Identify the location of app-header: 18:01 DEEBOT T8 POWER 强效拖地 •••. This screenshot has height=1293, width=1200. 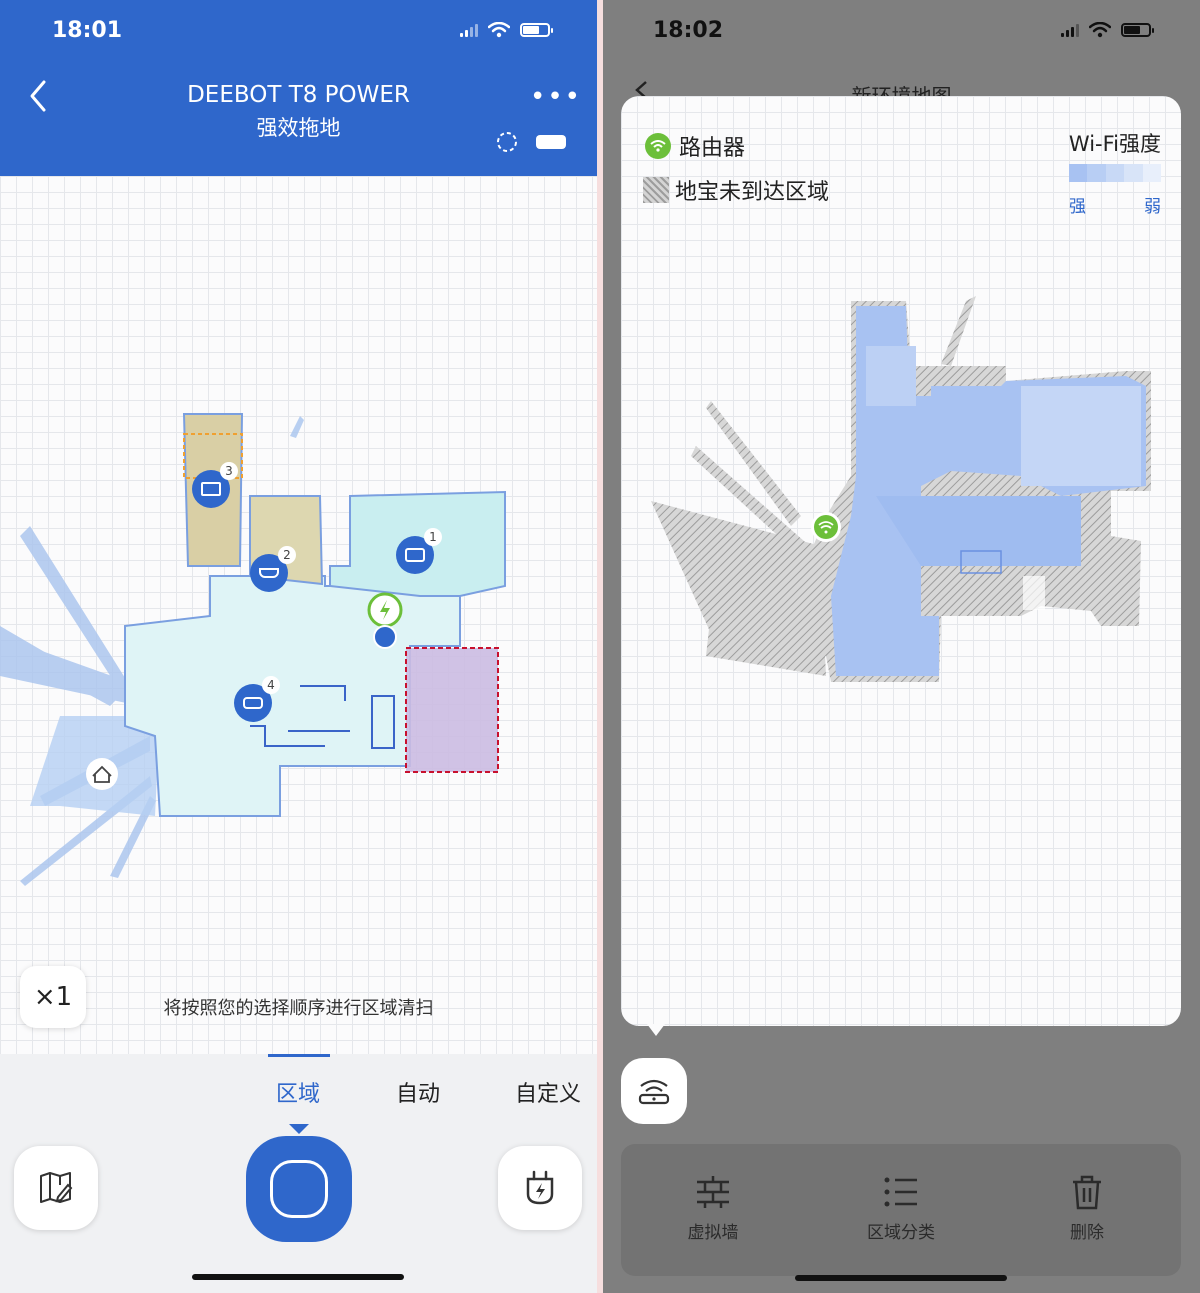
(298, 88).